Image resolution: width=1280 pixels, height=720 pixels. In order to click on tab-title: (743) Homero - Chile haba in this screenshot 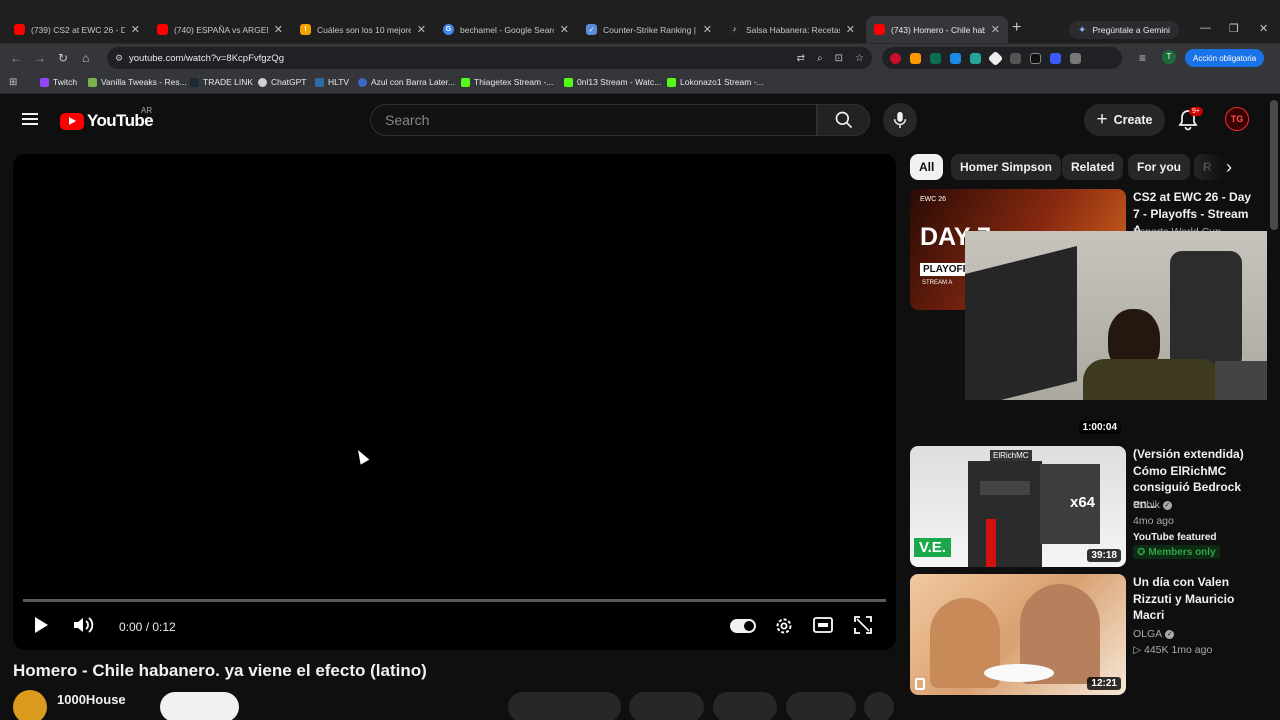, I will do `click(938, 29)`.